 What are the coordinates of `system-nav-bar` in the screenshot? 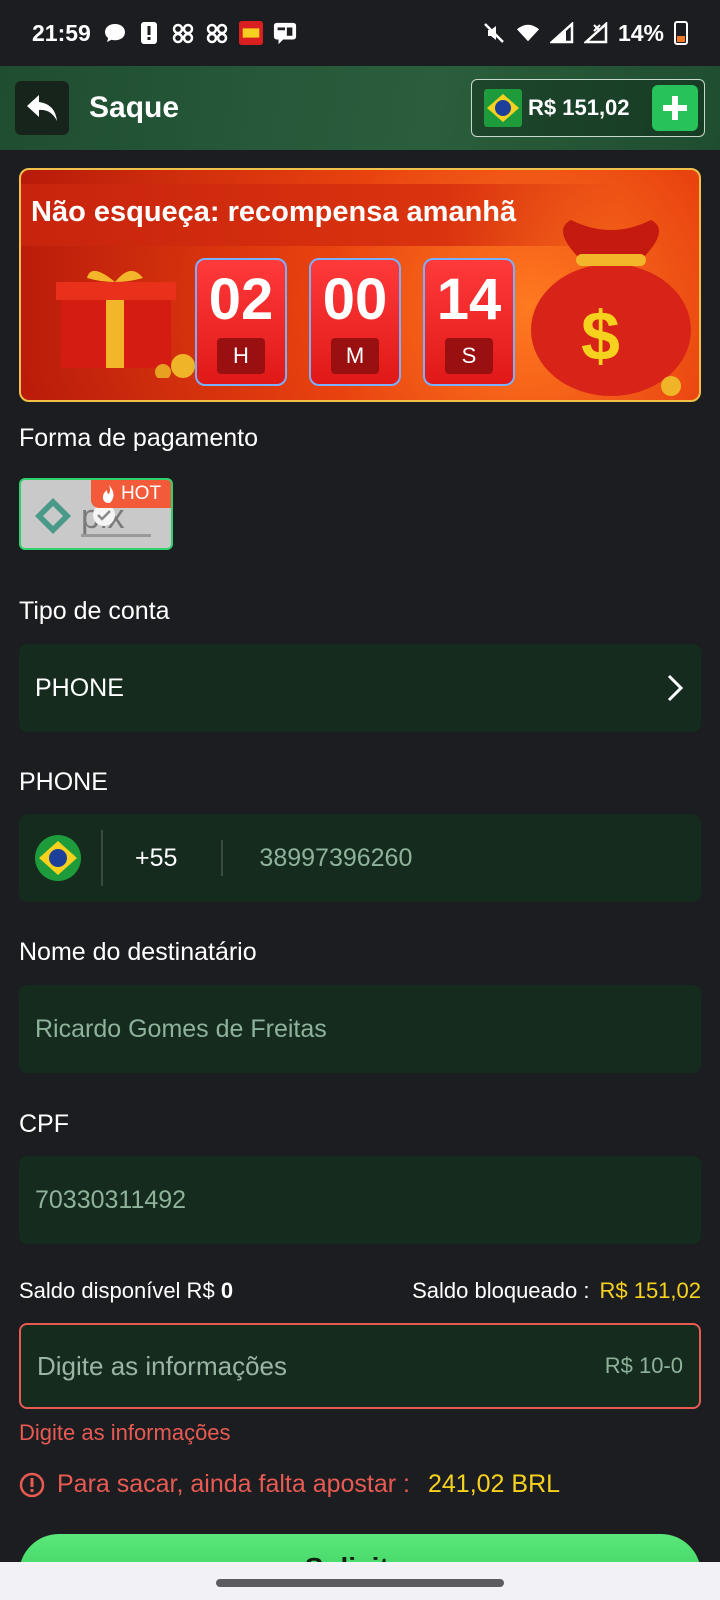 It's located at (360, 1581).